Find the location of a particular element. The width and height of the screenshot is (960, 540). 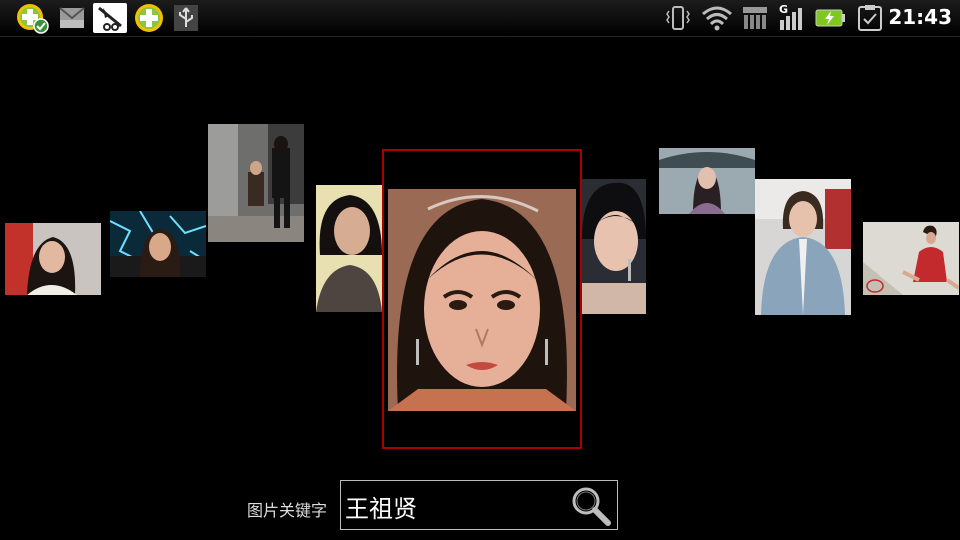

selected-photo-image is located at coordinates (482, 300).